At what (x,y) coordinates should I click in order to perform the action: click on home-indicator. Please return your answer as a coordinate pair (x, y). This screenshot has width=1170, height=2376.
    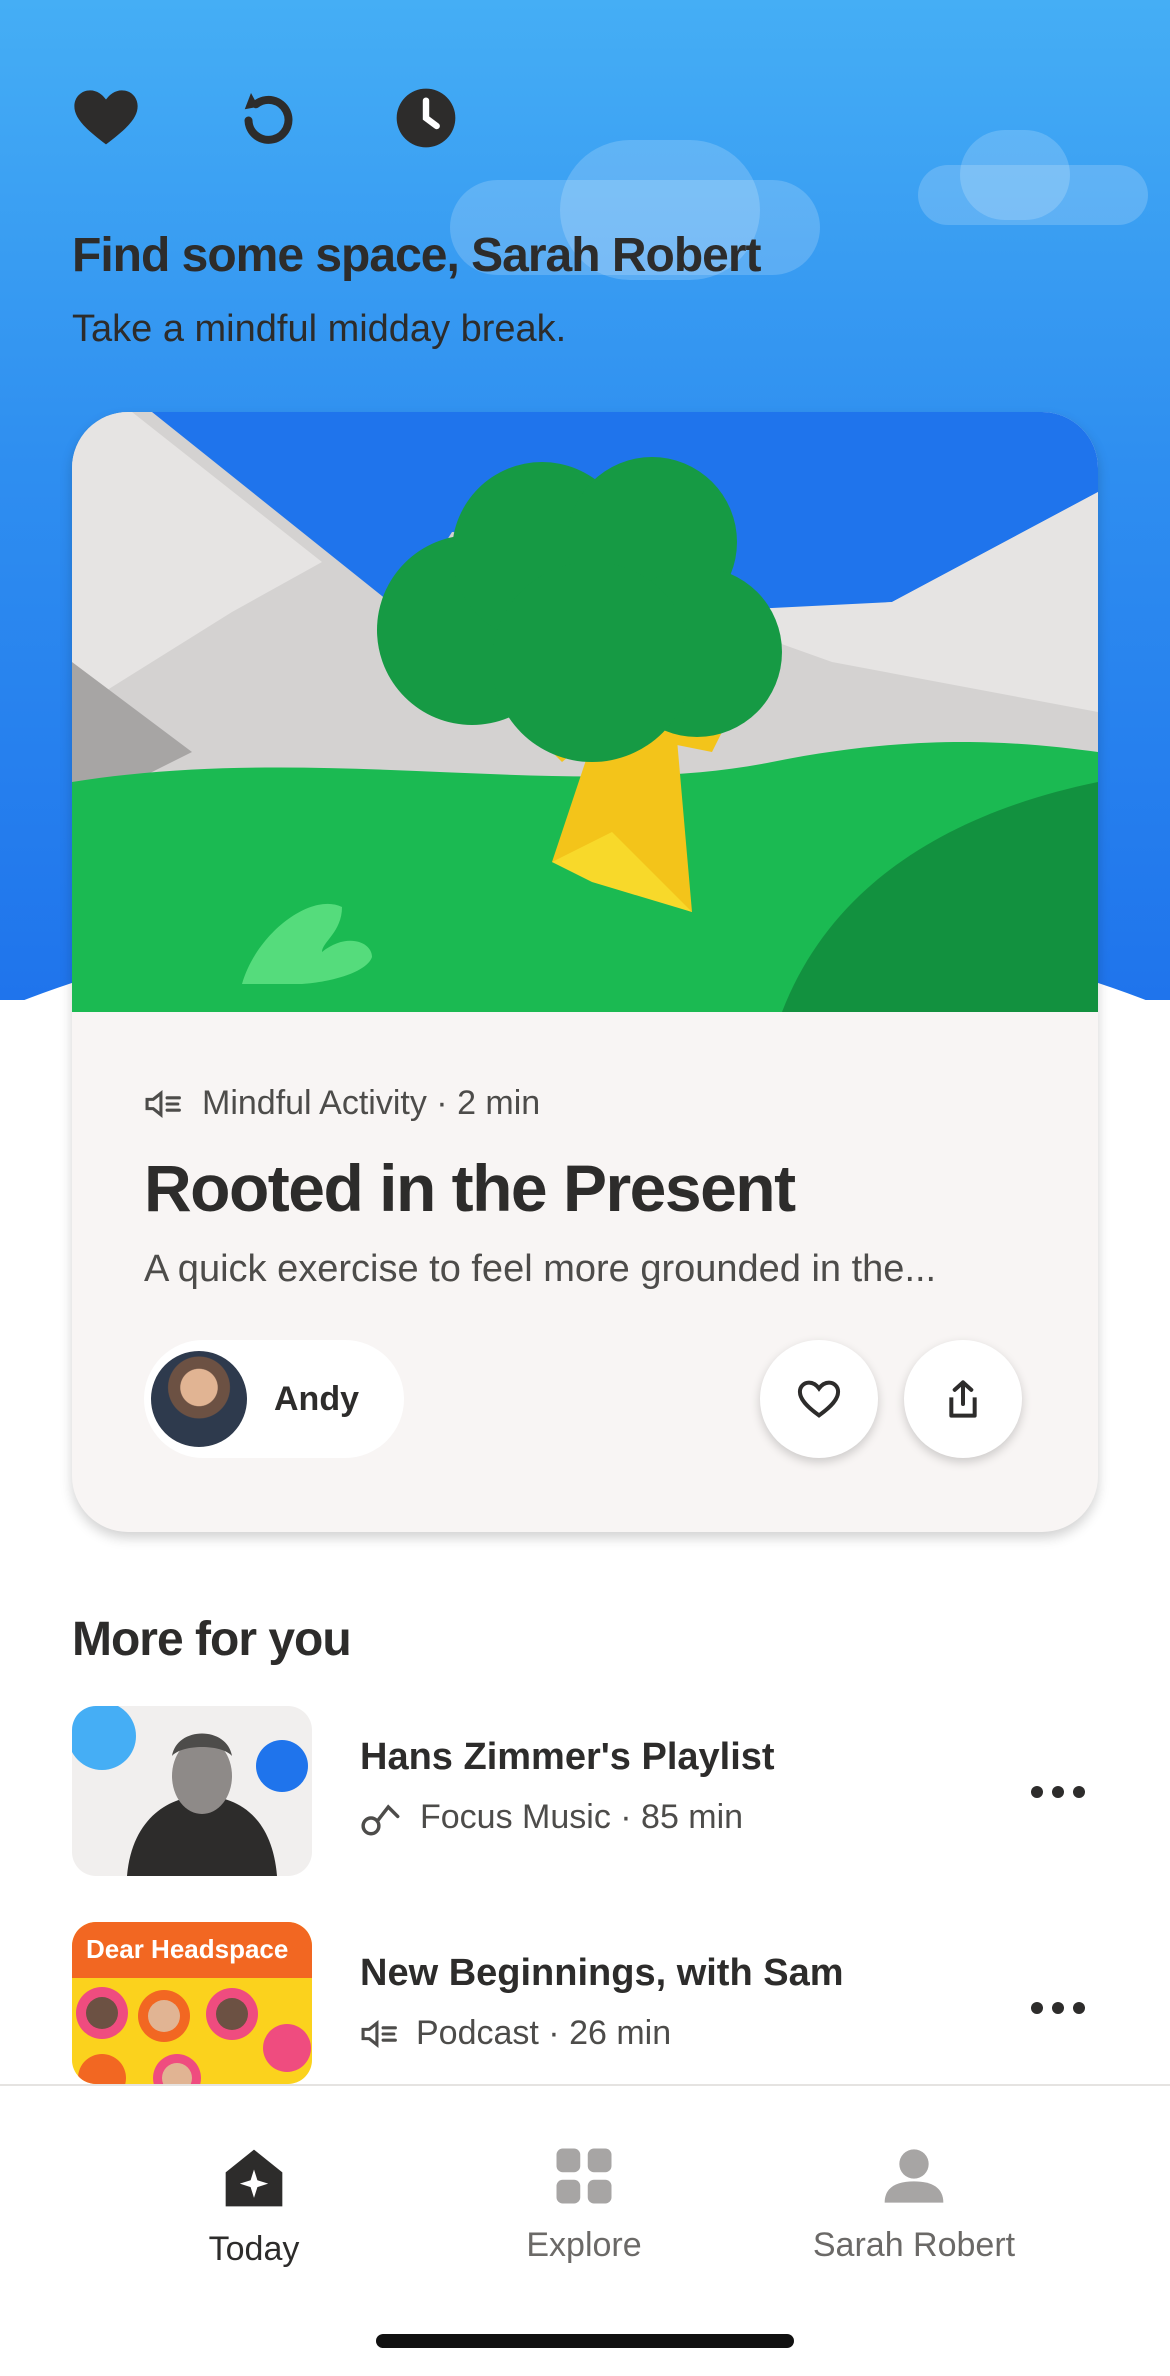
    Looking at the image, I should click on (585, 2341).